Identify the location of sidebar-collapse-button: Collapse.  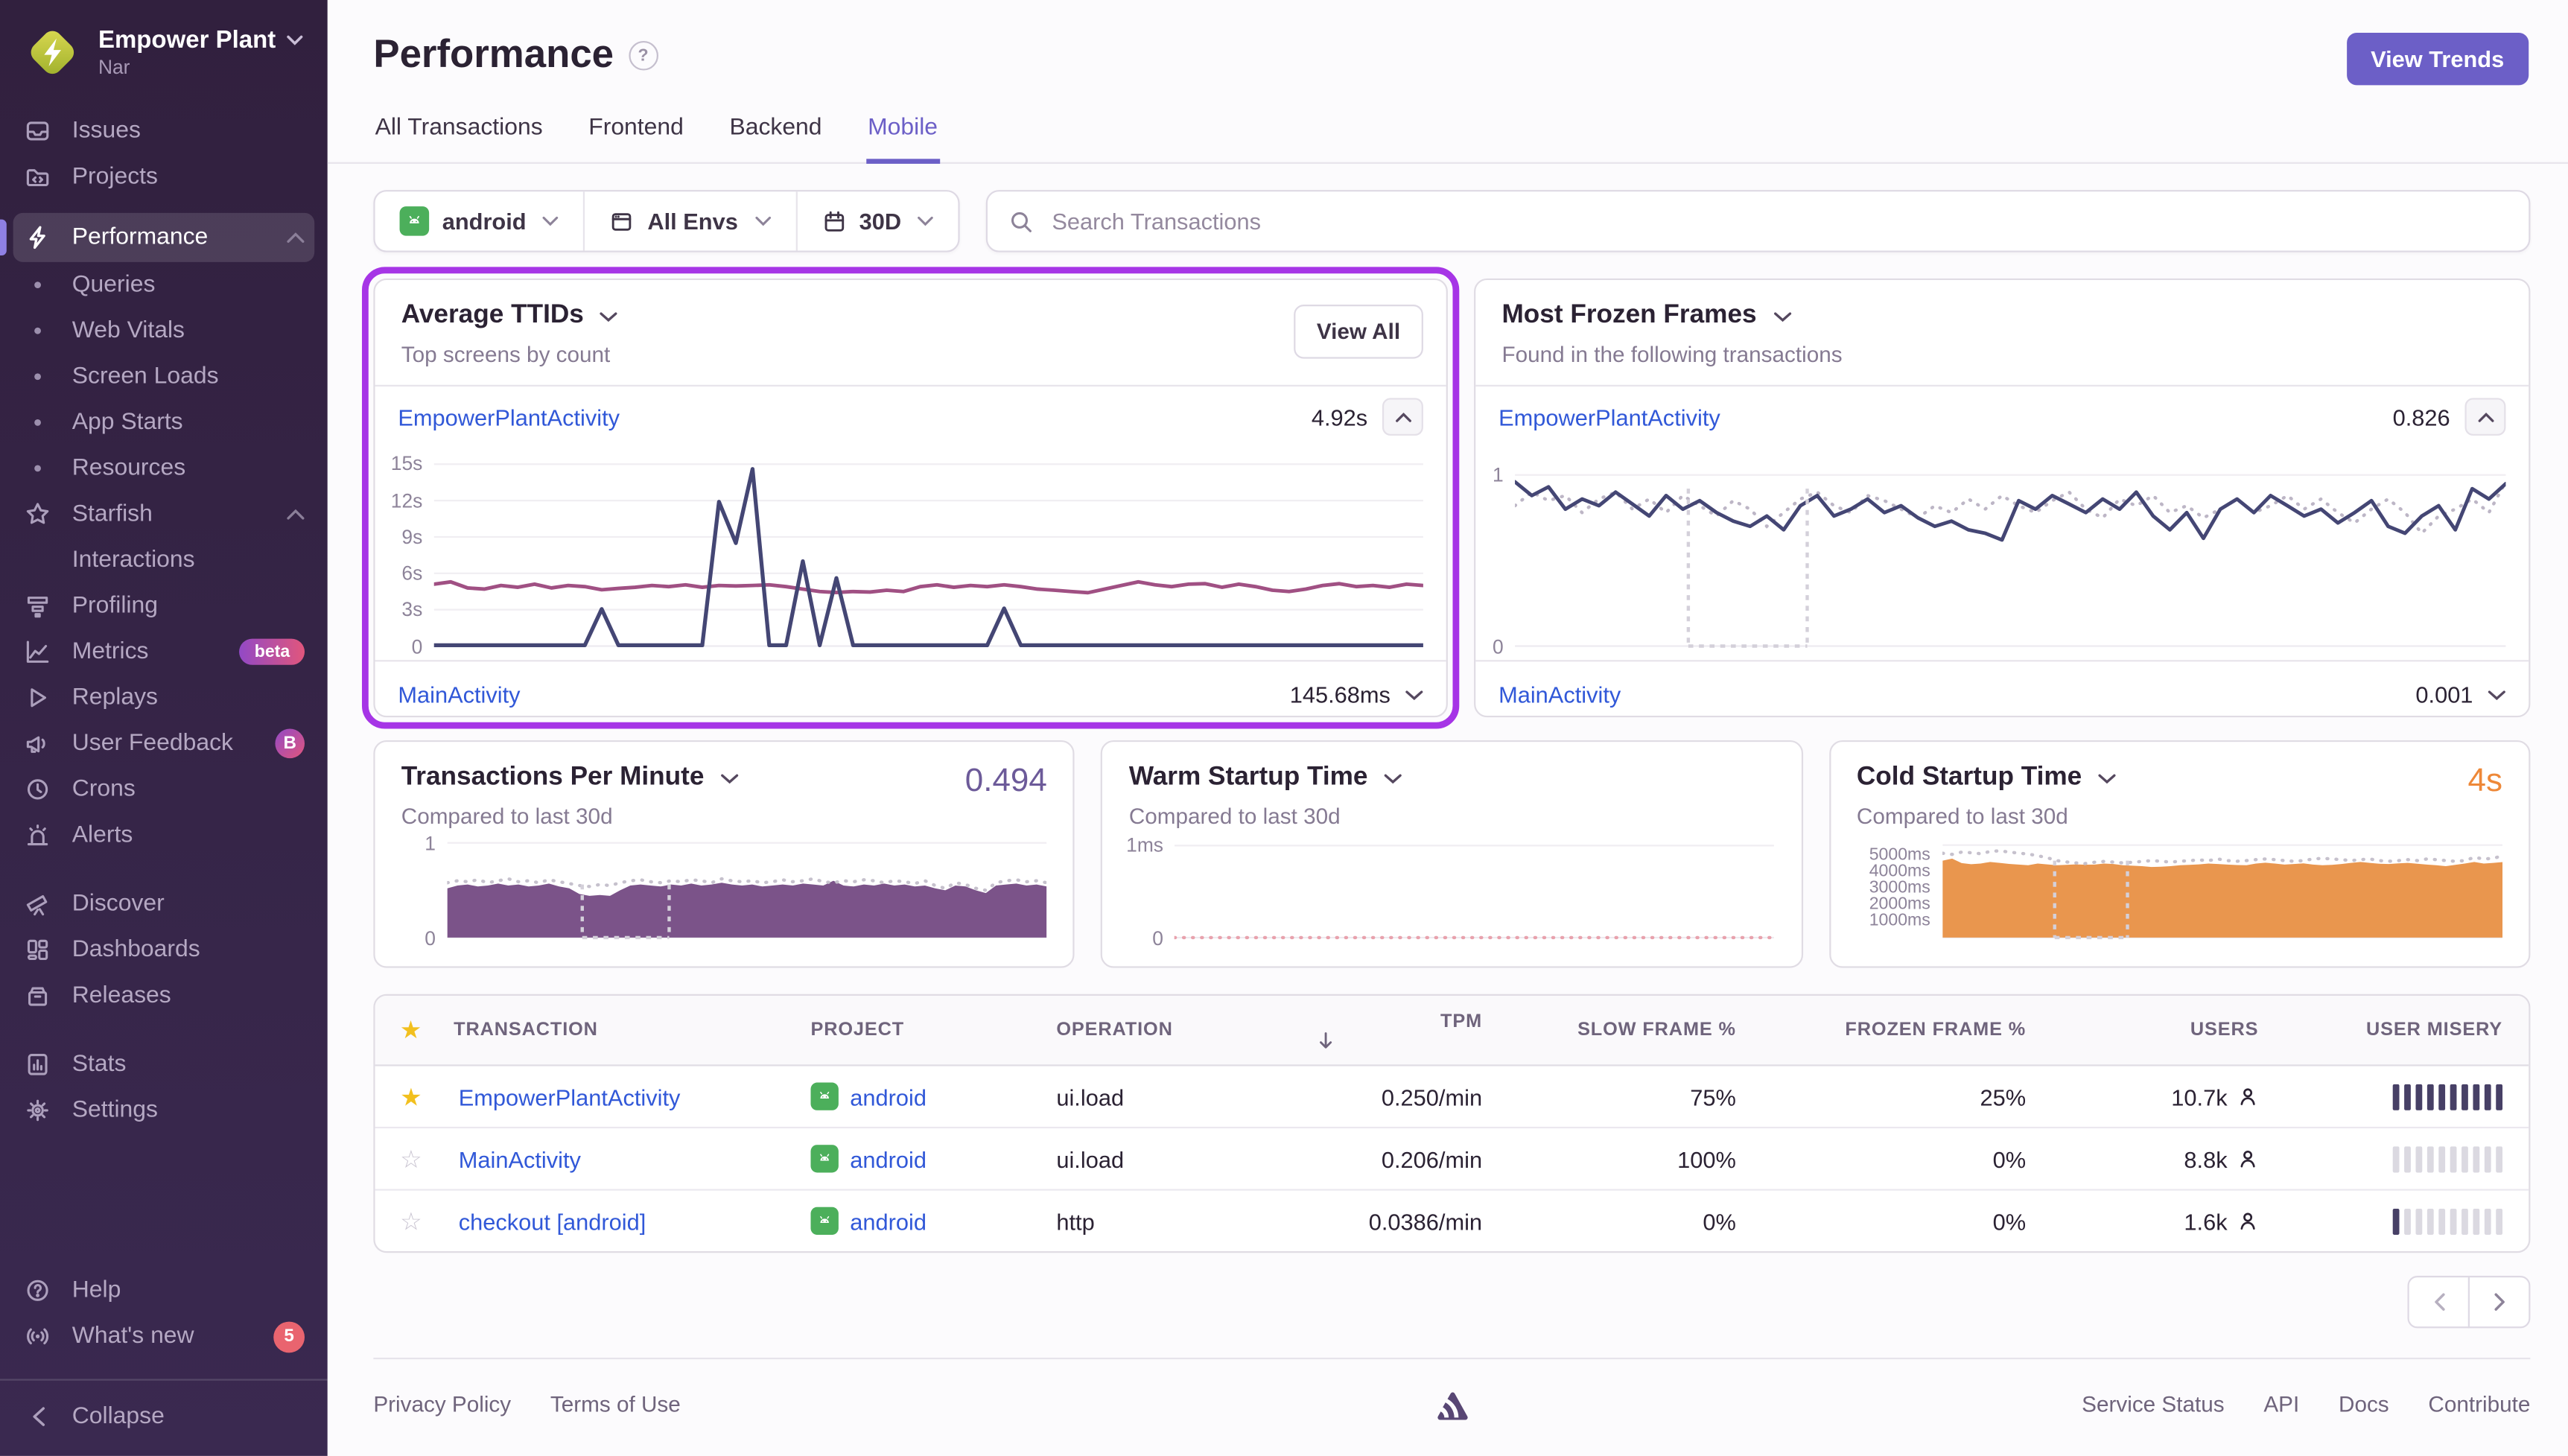
(164, 1409).